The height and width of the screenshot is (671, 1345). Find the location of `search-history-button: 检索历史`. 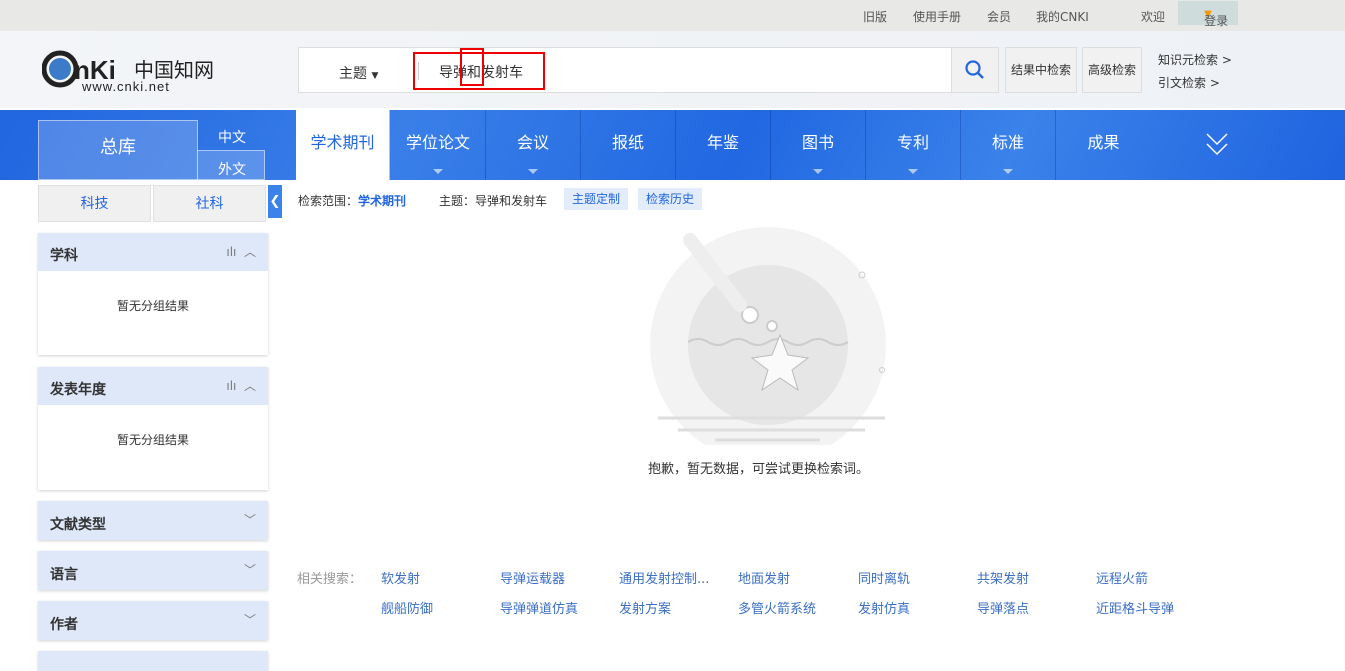

search-history-button: 检索历史 is located at coordinates (670, 199).